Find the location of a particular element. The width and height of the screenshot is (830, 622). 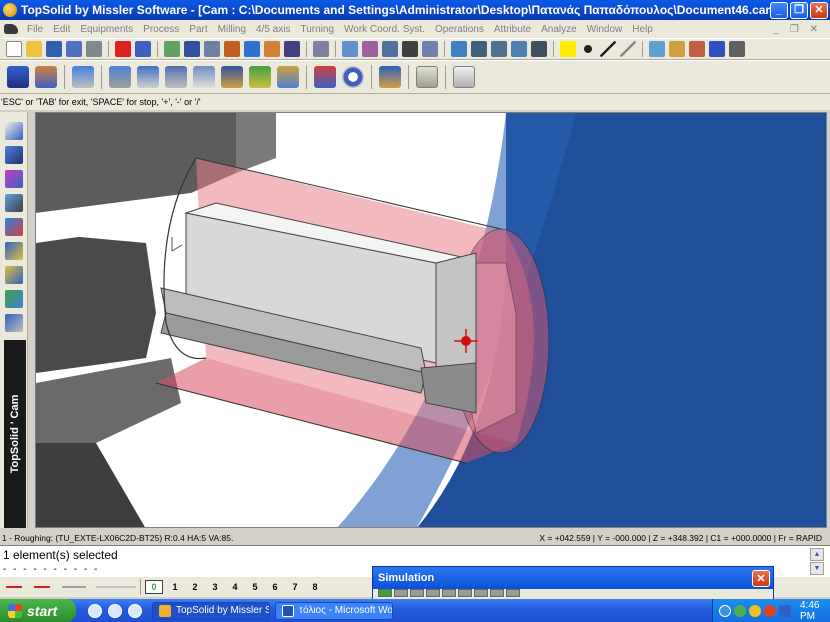

message-scrollbar: ▲ ▼ is located at coordinates (817, 562).